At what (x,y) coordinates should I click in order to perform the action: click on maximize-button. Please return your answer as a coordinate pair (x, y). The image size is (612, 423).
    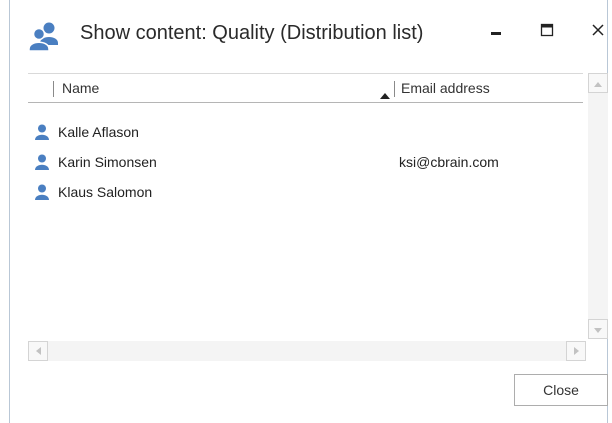
    Looking at the image, I should click on (547, 32).